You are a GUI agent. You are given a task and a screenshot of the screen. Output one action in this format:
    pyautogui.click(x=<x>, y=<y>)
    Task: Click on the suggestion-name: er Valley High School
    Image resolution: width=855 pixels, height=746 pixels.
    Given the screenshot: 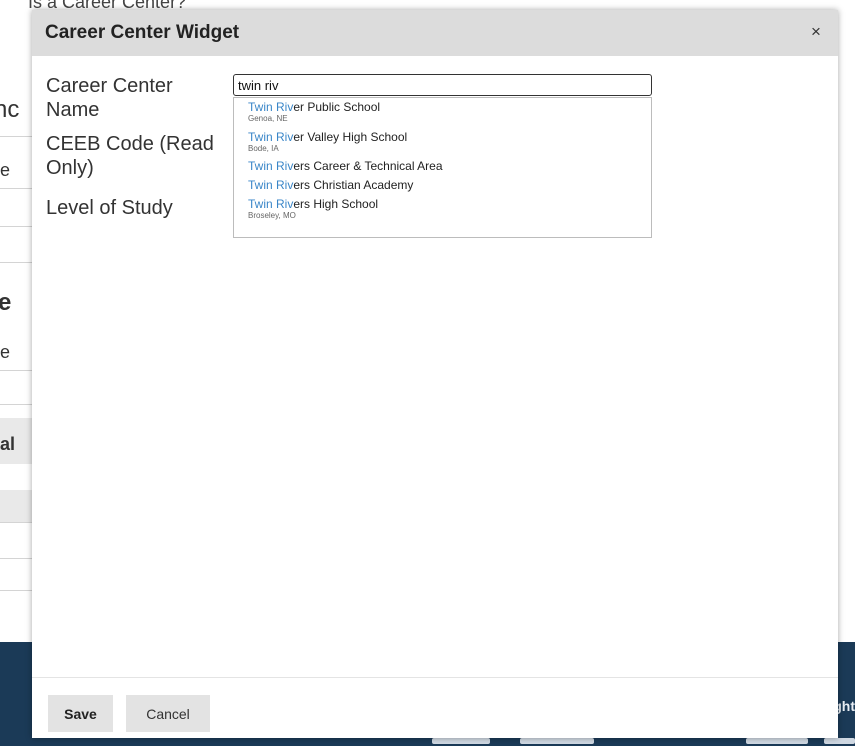 What is the action you would take?
    pyautogui.click(x=350, y=137)
    